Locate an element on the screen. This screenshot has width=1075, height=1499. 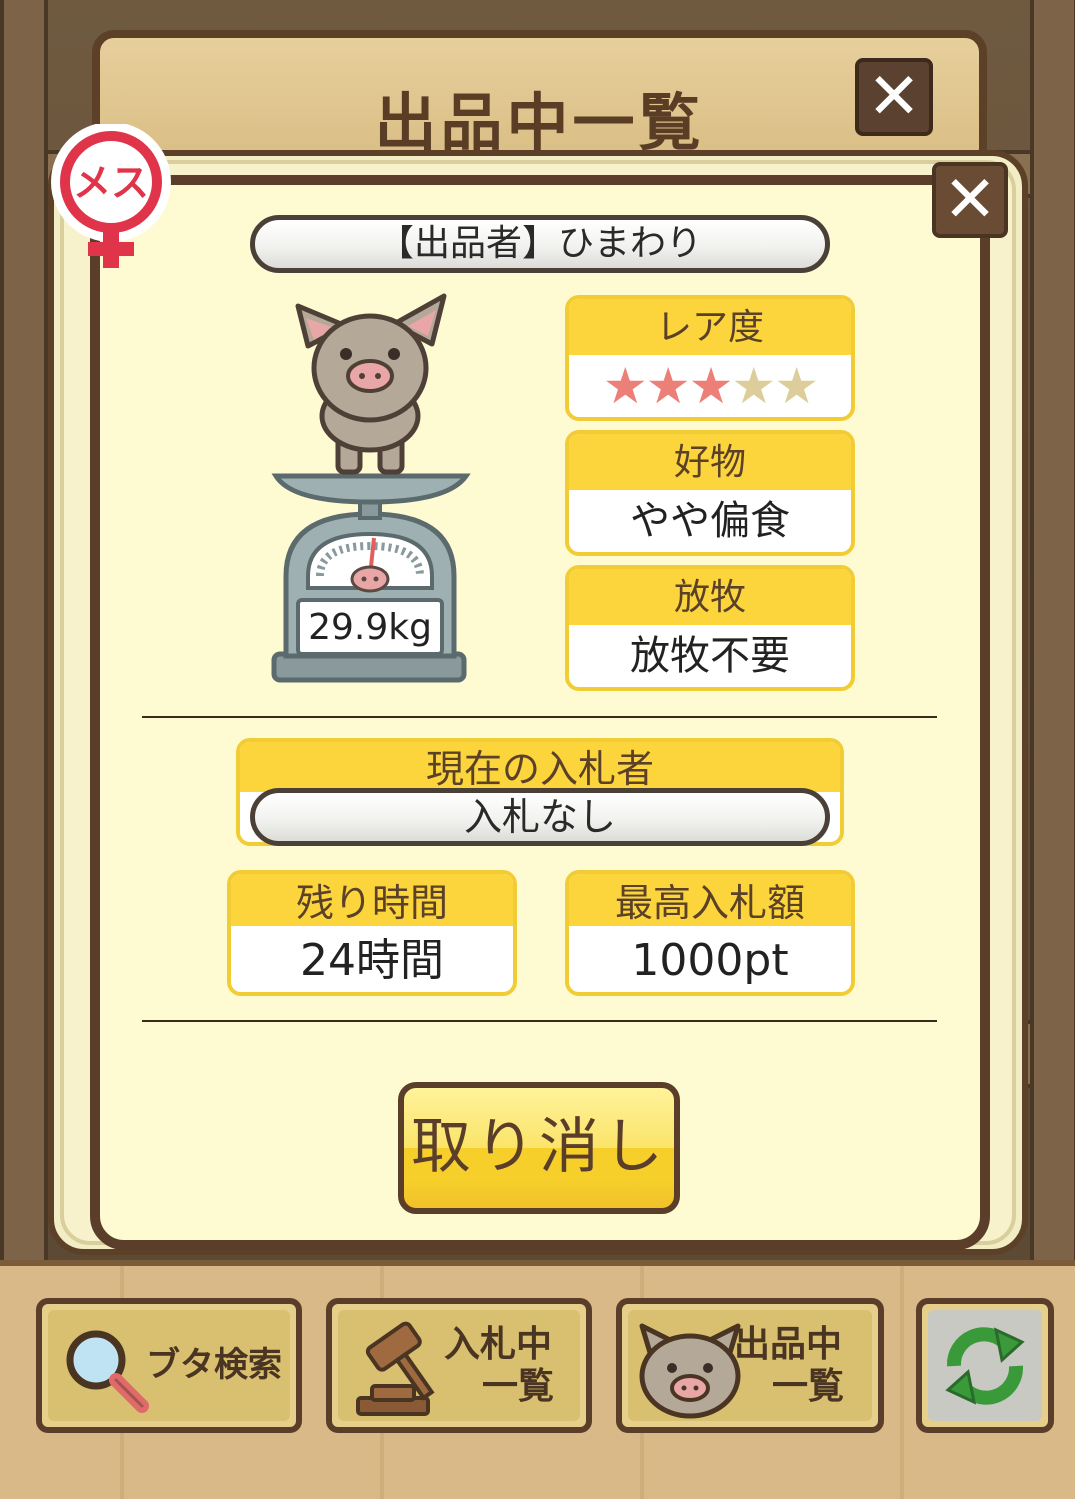
time-left-value: 24時間 is located at coordinates (372, 960).